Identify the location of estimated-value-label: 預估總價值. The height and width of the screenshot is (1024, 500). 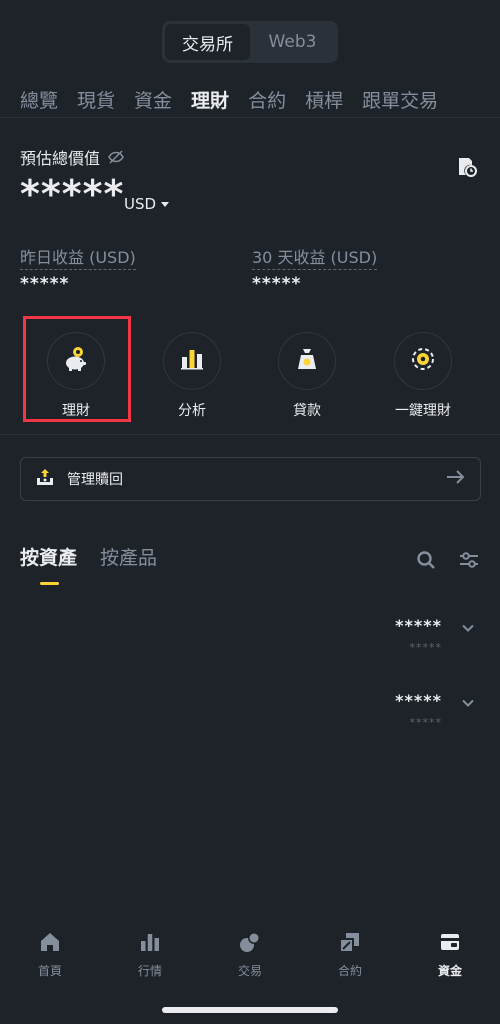
(72, 157).